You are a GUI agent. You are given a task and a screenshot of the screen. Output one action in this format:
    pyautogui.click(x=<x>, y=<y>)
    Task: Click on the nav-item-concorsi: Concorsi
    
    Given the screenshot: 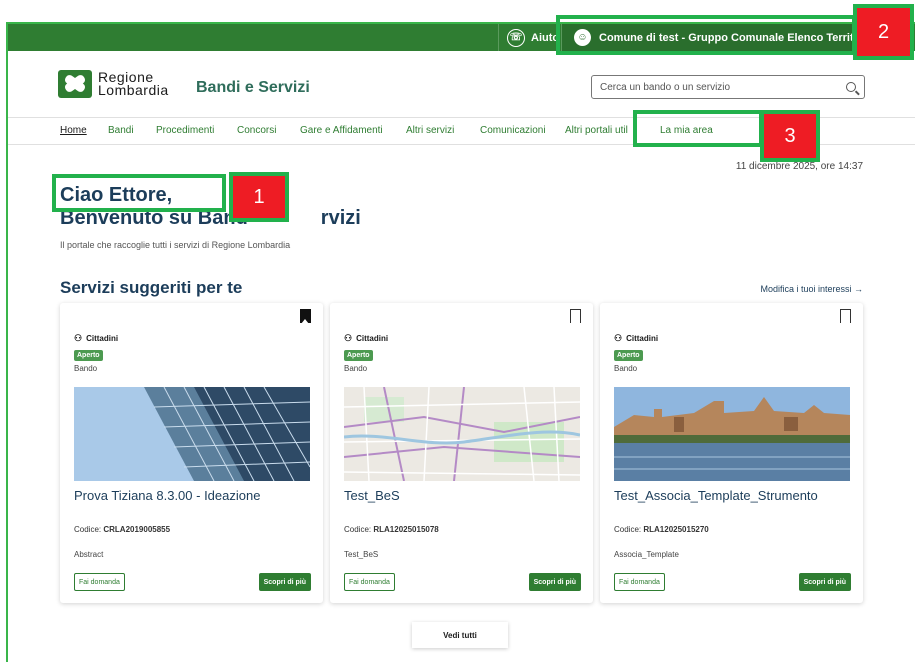 What is the action you would take?
    pyautogui.click(x=256, y=130)
    